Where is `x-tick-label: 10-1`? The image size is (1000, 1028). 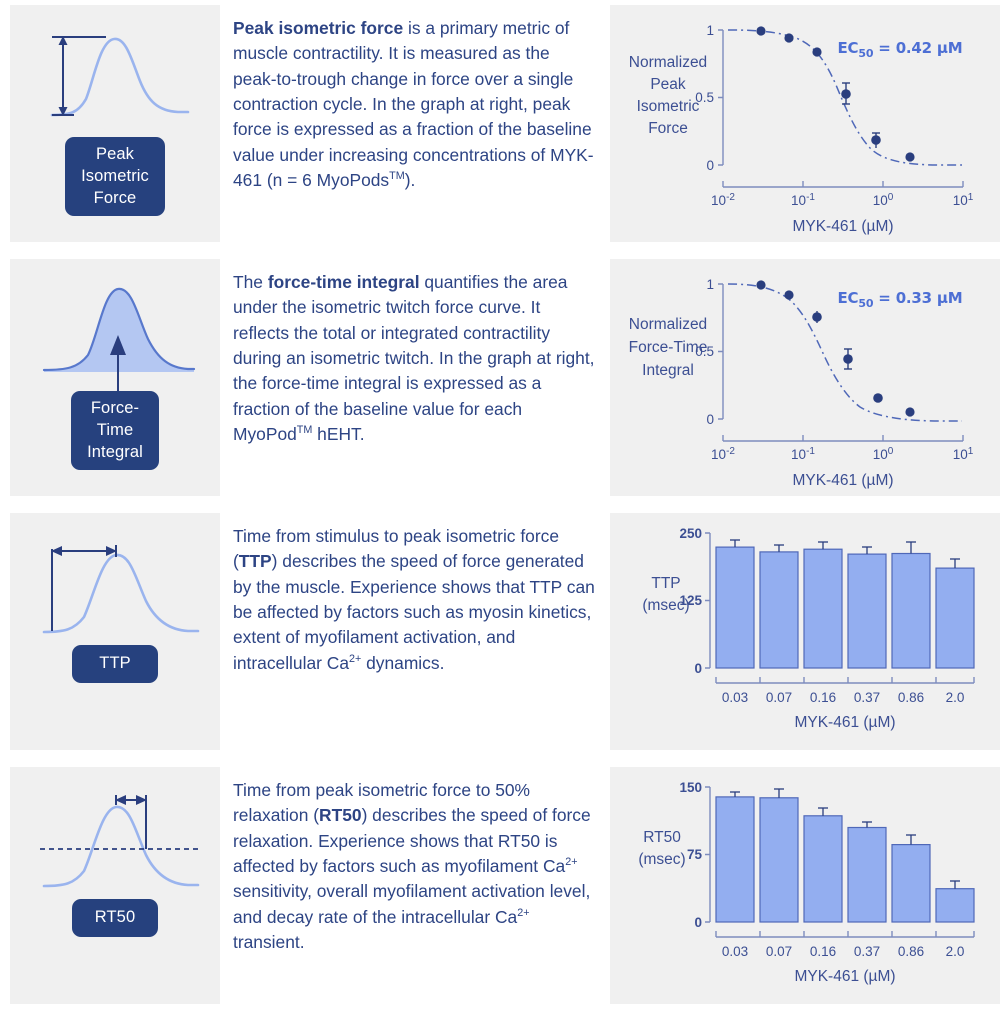
x-tick-label: 10-1 is located at coordinates (803, 200).